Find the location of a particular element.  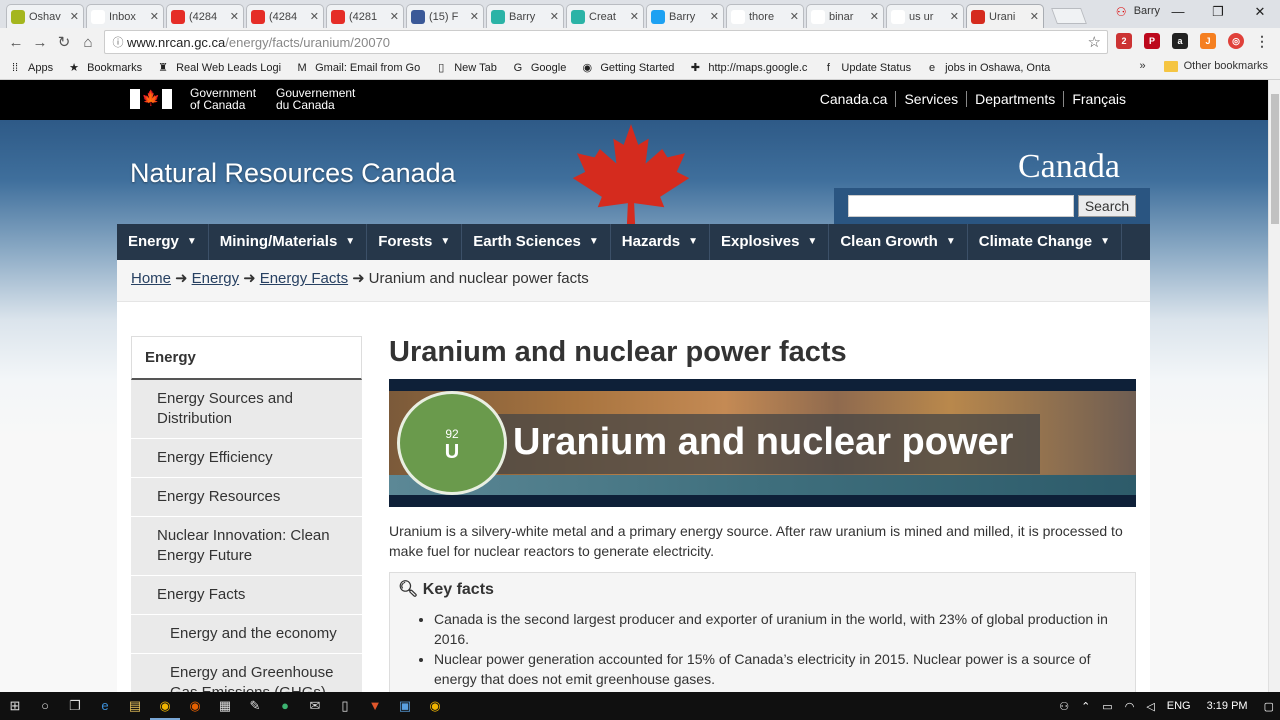

extension-badge-icon: 2 is located at coordinates (1124, 41).